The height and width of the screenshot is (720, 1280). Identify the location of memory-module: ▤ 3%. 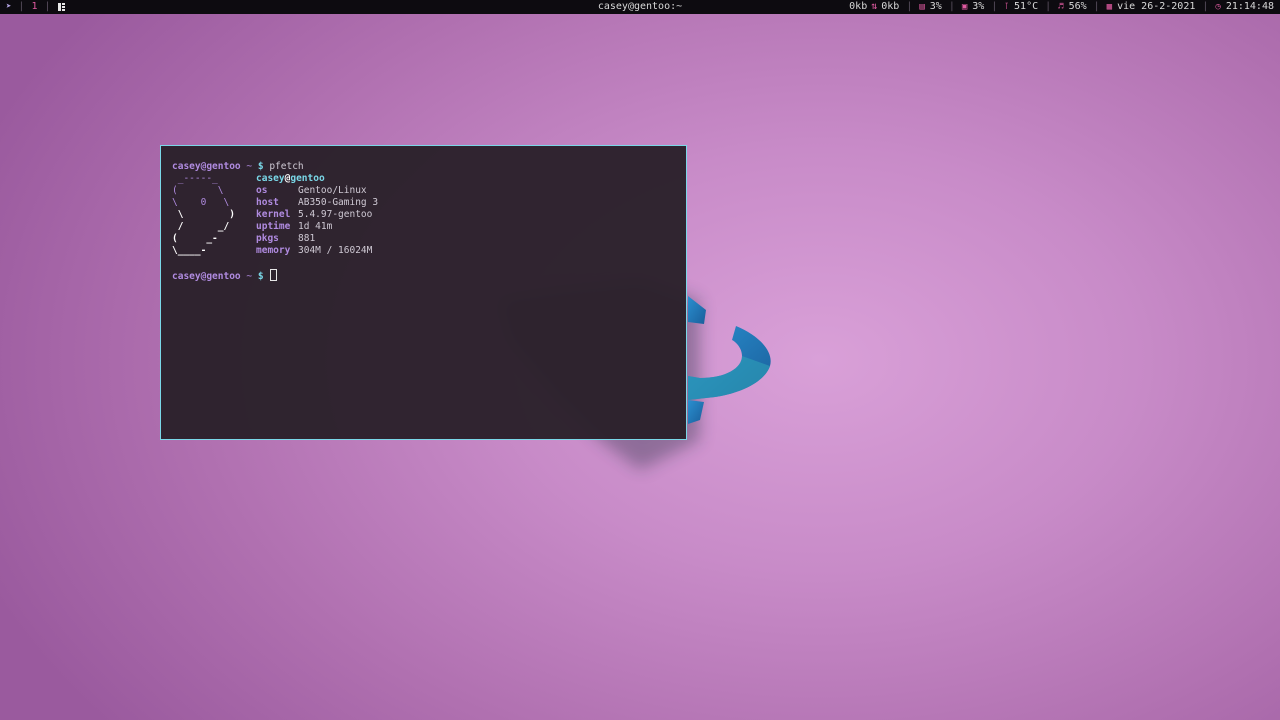
(930, 7).